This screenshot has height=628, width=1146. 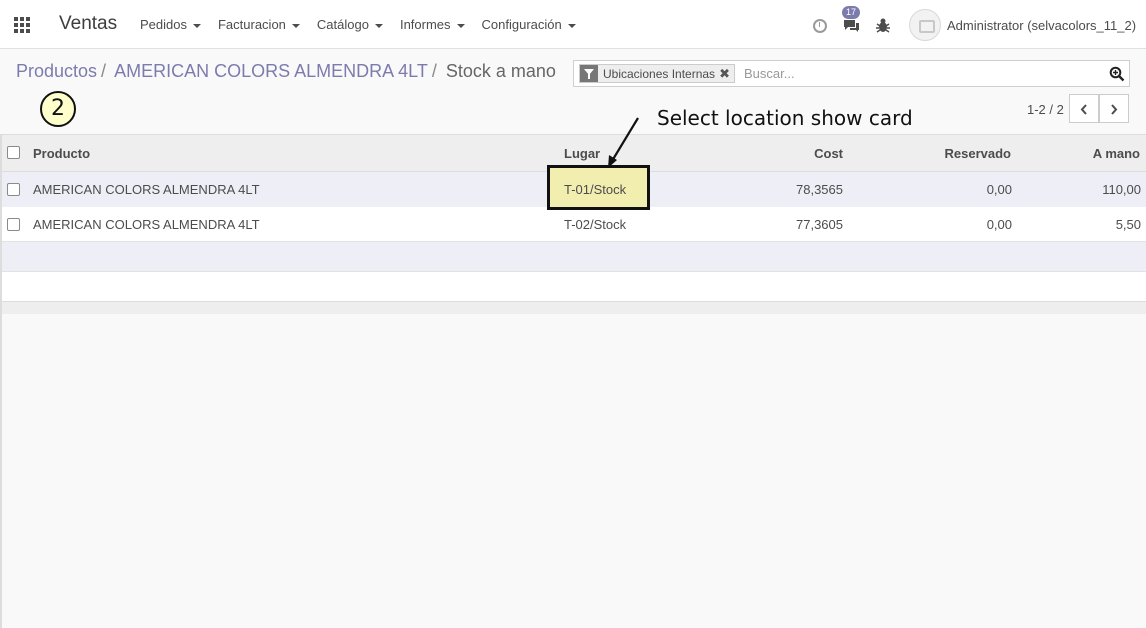 I want to click on annotation-text: Select location show card, so click(x=785, y=118).